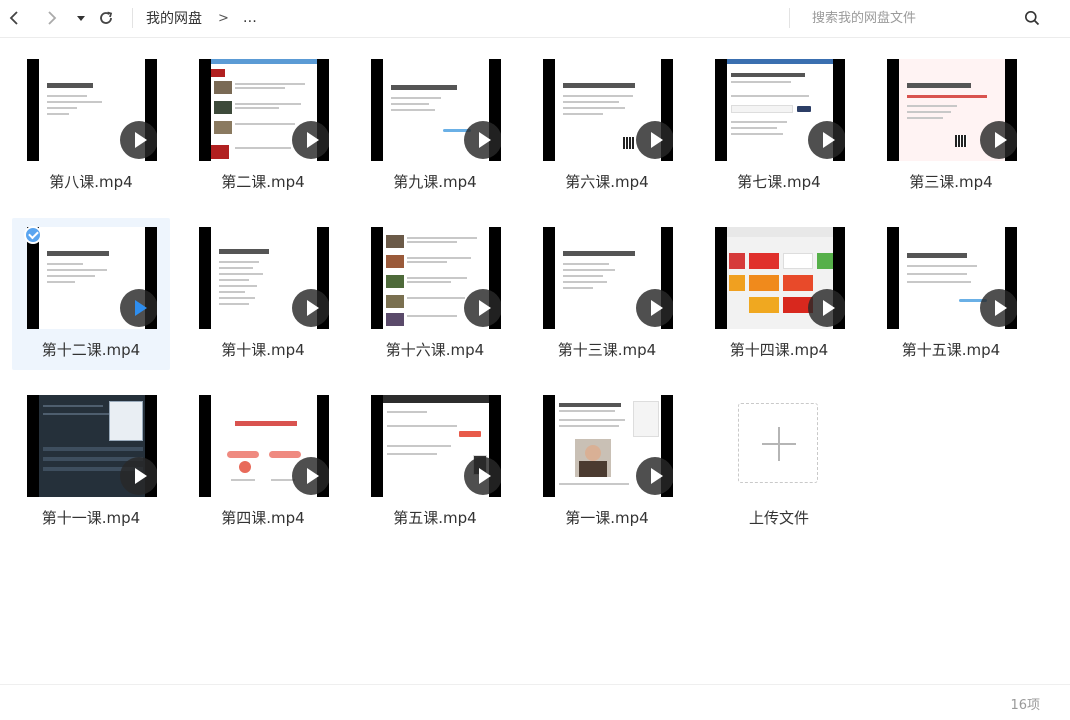 The image size is (1070, 720). I want to click on file-tile: 第十课.mp4, so click(263, 294).